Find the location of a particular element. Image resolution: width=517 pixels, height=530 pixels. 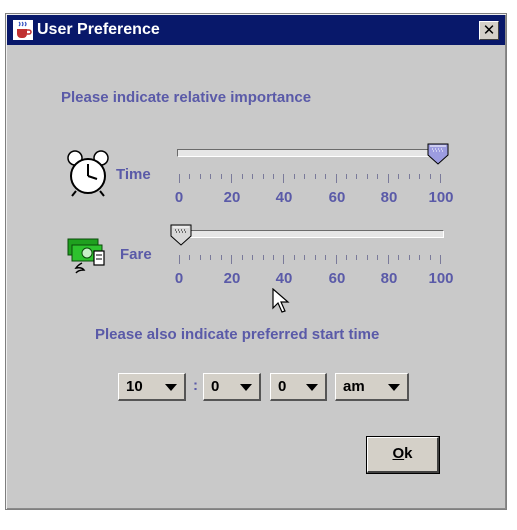

fare-tick-label: 40 is located at coordinates (284, 278).